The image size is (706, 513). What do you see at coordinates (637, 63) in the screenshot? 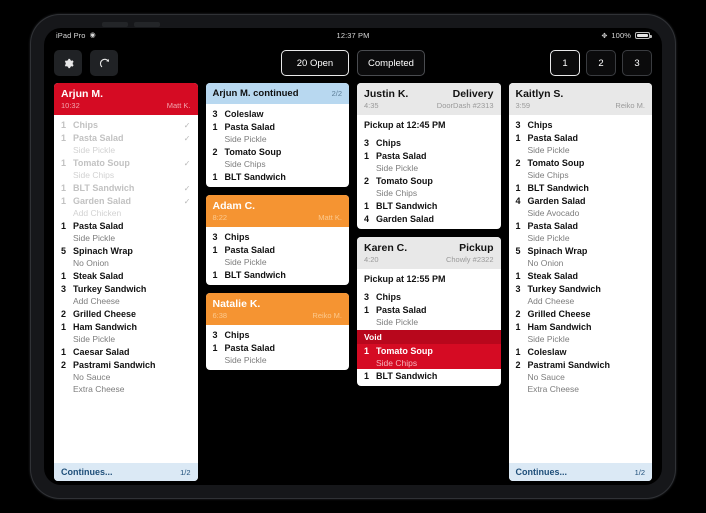
I see `page-button-3: 3` at bounding box center [637, 63].